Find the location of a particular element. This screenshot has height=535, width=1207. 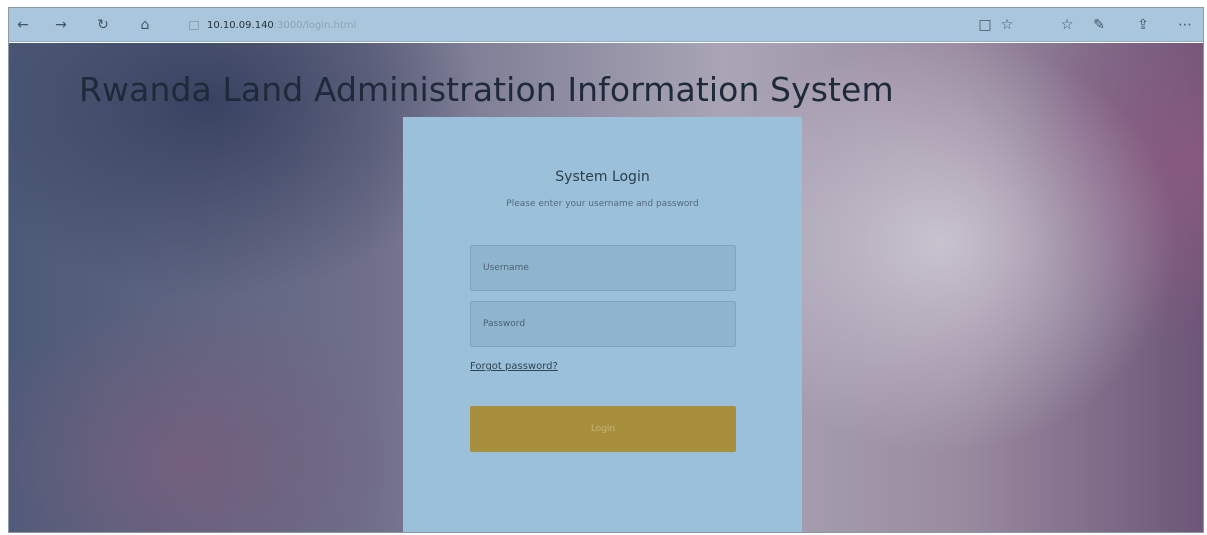

address-bar: 10.10.09.140 :3000/login.html is located at coordinates (575, 25).